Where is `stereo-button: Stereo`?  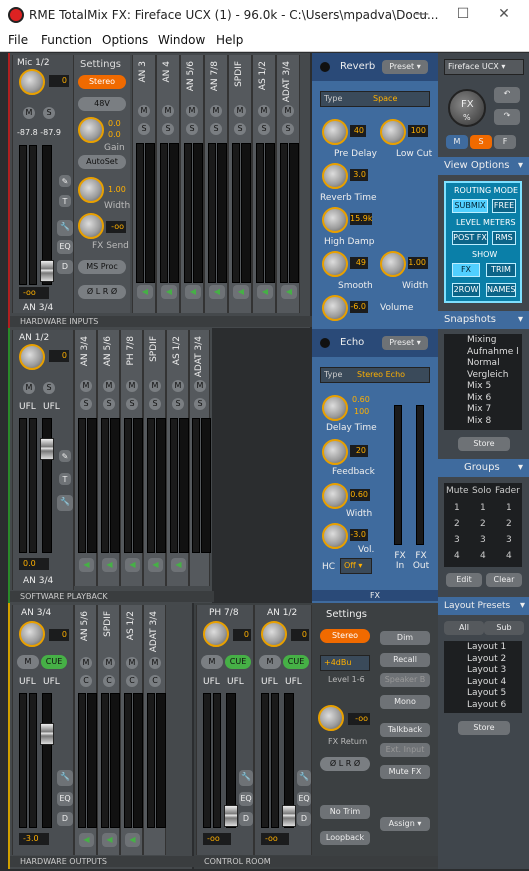
stereo-button: Stereo is located at coordinates (345, 636).